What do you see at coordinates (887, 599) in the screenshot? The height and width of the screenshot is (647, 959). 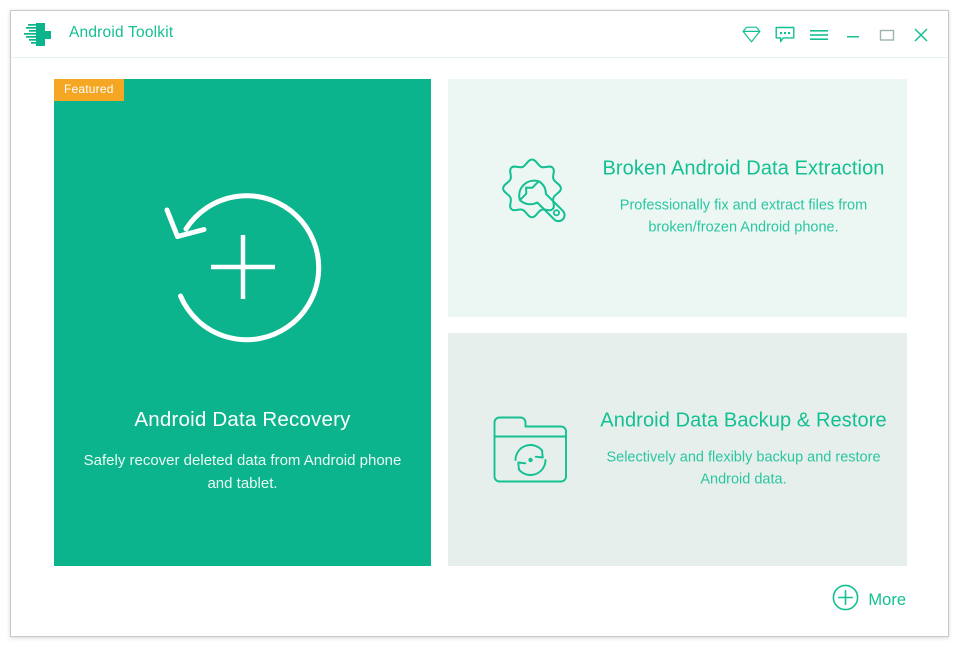 I see `more-label: More` at bounding box center [887, 599].